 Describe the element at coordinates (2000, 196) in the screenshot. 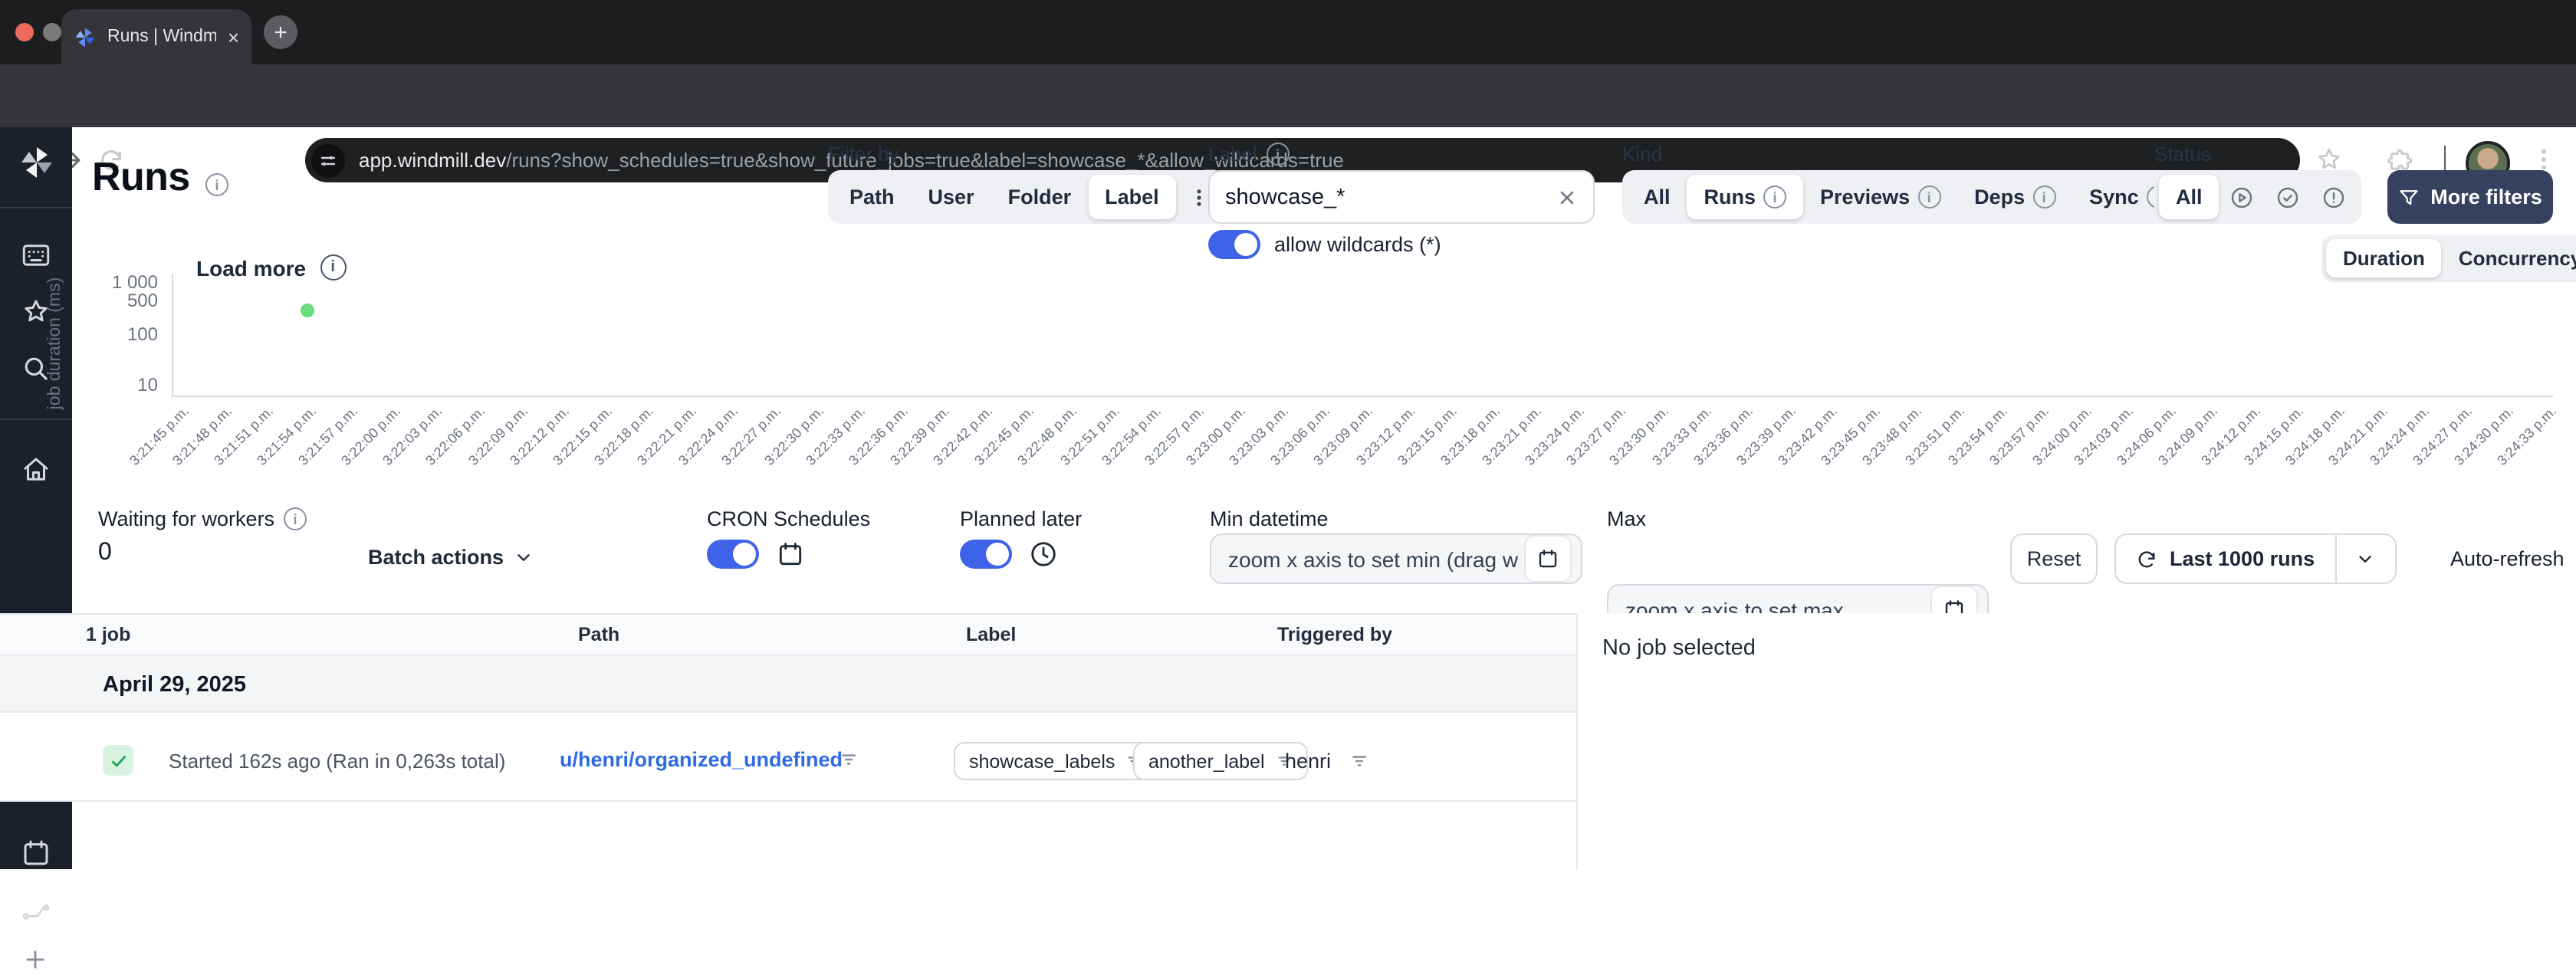

I see `kind-deps-text: Deps` at that location.